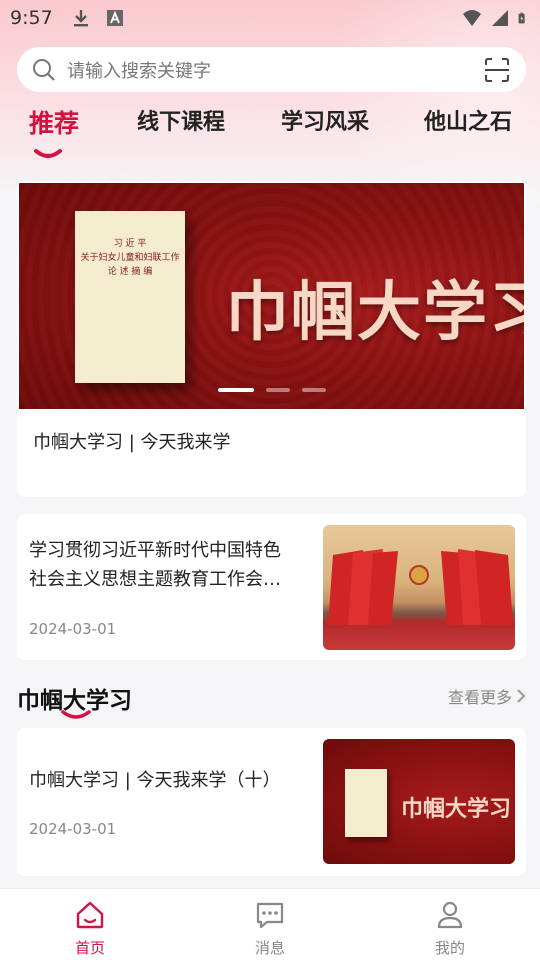  I want to click on nav-messages: 消息, so click(270, 924).